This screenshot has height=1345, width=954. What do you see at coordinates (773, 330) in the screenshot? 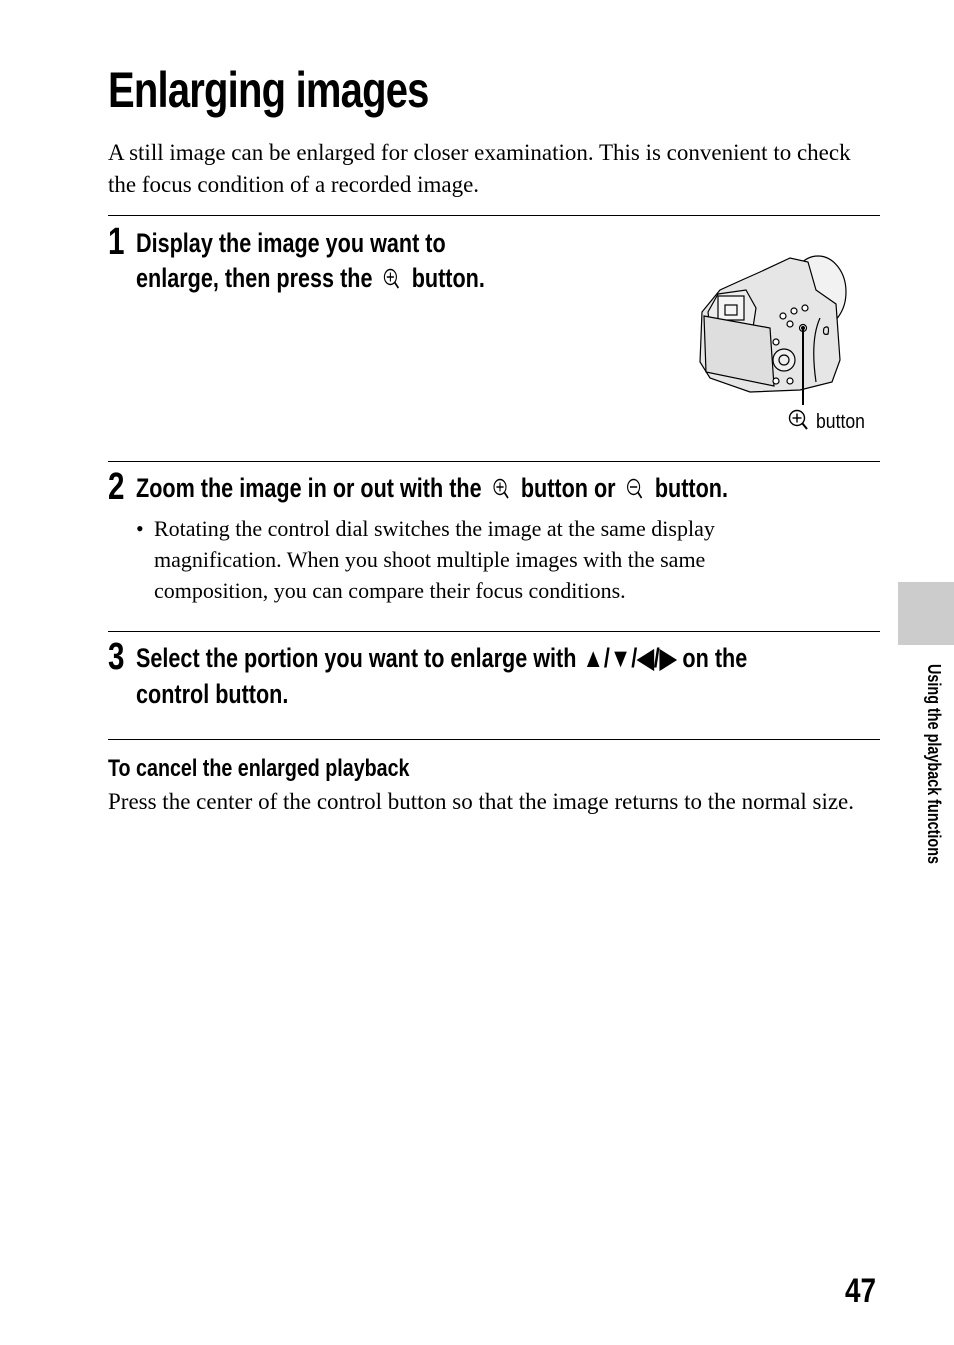
I see `camera-rear-illustration` at bounding box center [773, 330].